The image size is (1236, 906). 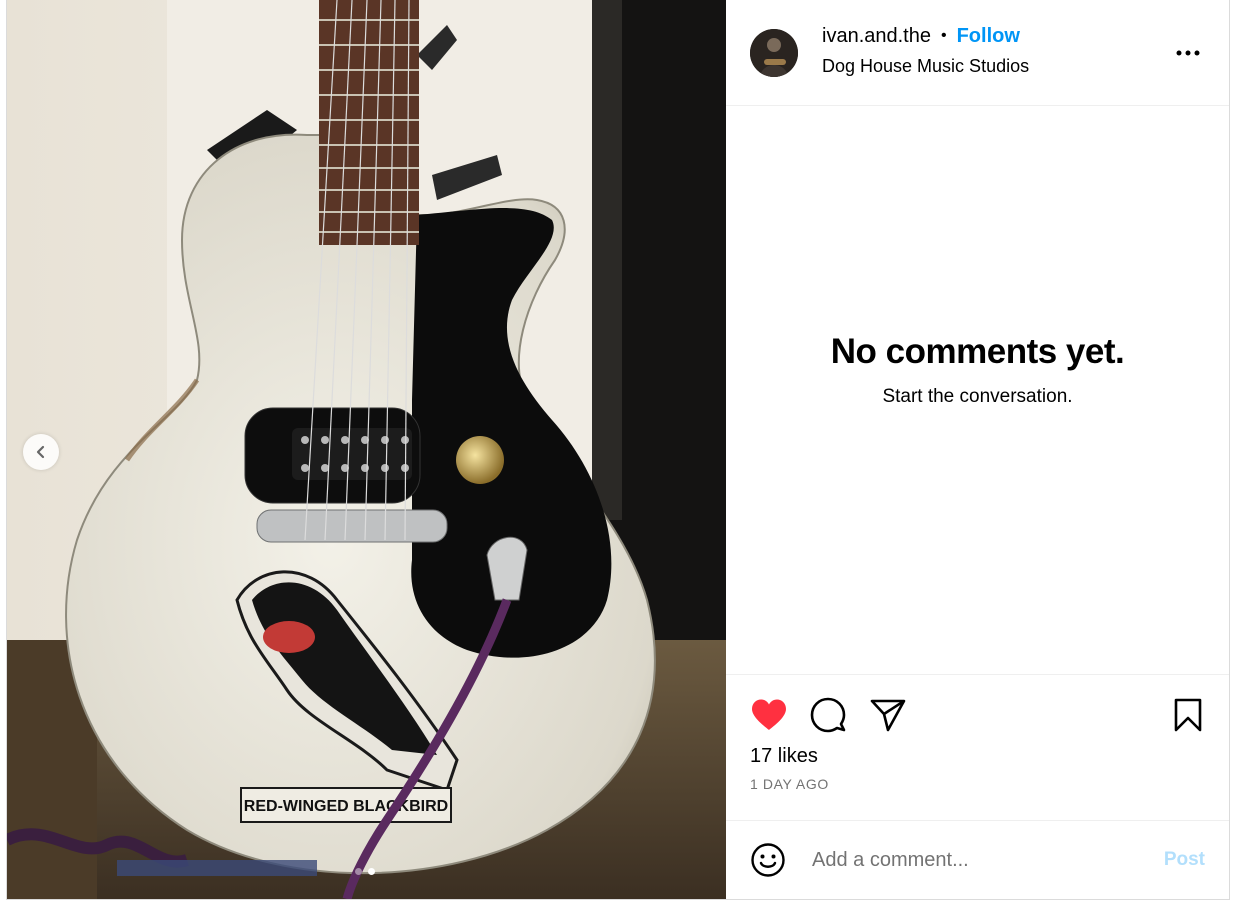 I want to click on comment-icon, so click(x=828, y=715).